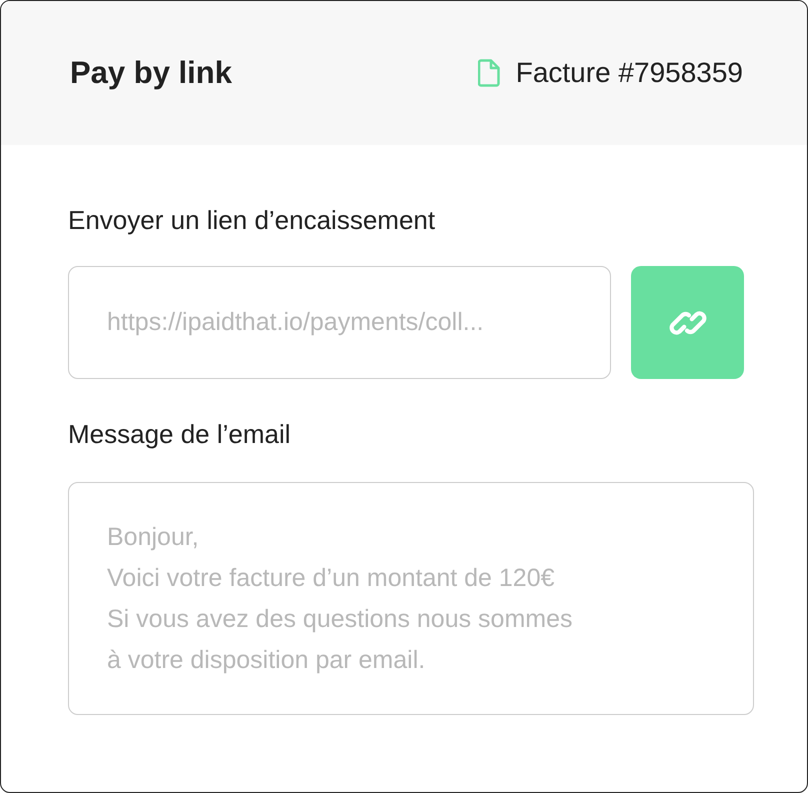 This screenshot has width=808, height=793. I want to click on copy-link-button, so click(687, 322).